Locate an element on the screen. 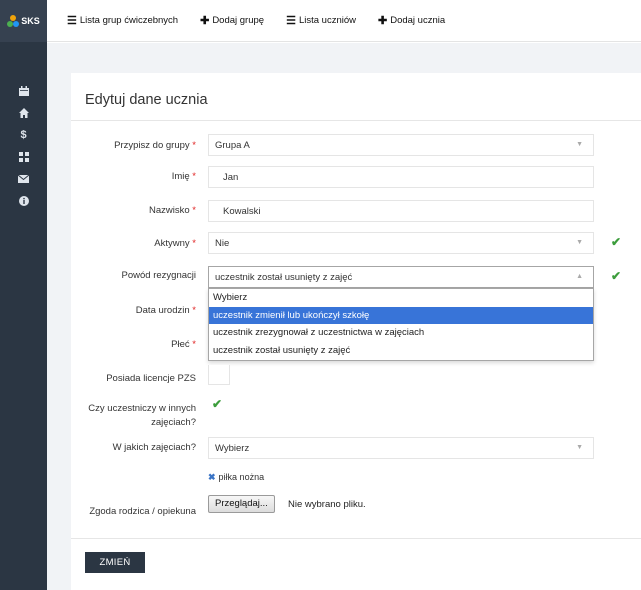  grid-icon is located at coordinates (23, 157).